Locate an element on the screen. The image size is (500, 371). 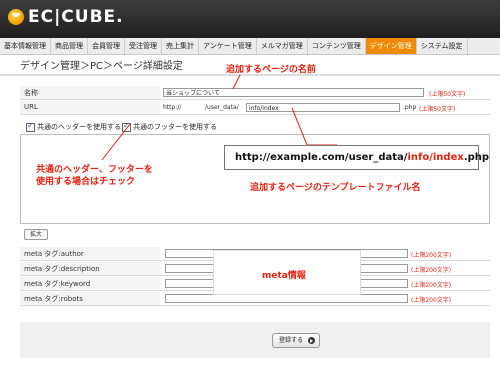
checkbox-annotation-line2: 使用する場合はチェック is located at coordinates (86, 182).